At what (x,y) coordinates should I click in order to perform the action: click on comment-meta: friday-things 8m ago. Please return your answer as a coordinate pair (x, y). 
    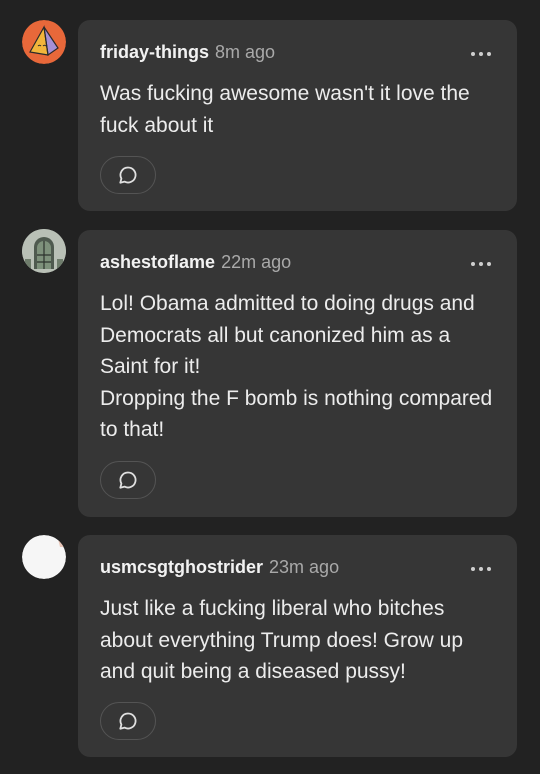
    Looking at the image, I should click on (187, 52).